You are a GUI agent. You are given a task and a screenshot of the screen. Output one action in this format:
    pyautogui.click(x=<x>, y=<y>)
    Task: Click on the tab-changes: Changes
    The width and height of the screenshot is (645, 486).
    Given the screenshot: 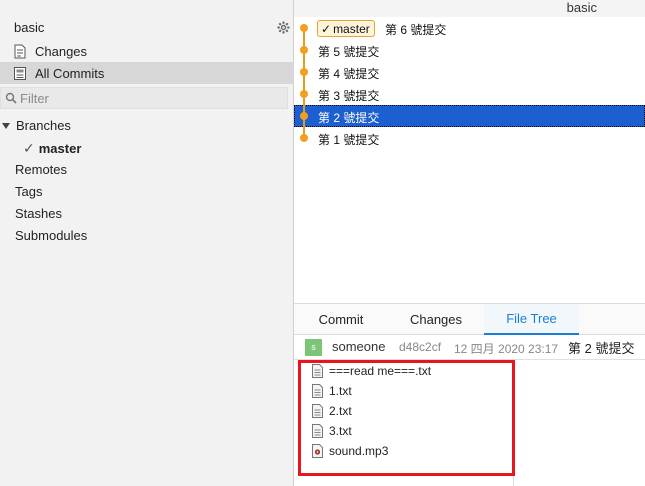 What is the action you would take?
    pyautogui.click(x=436, y=319)
    